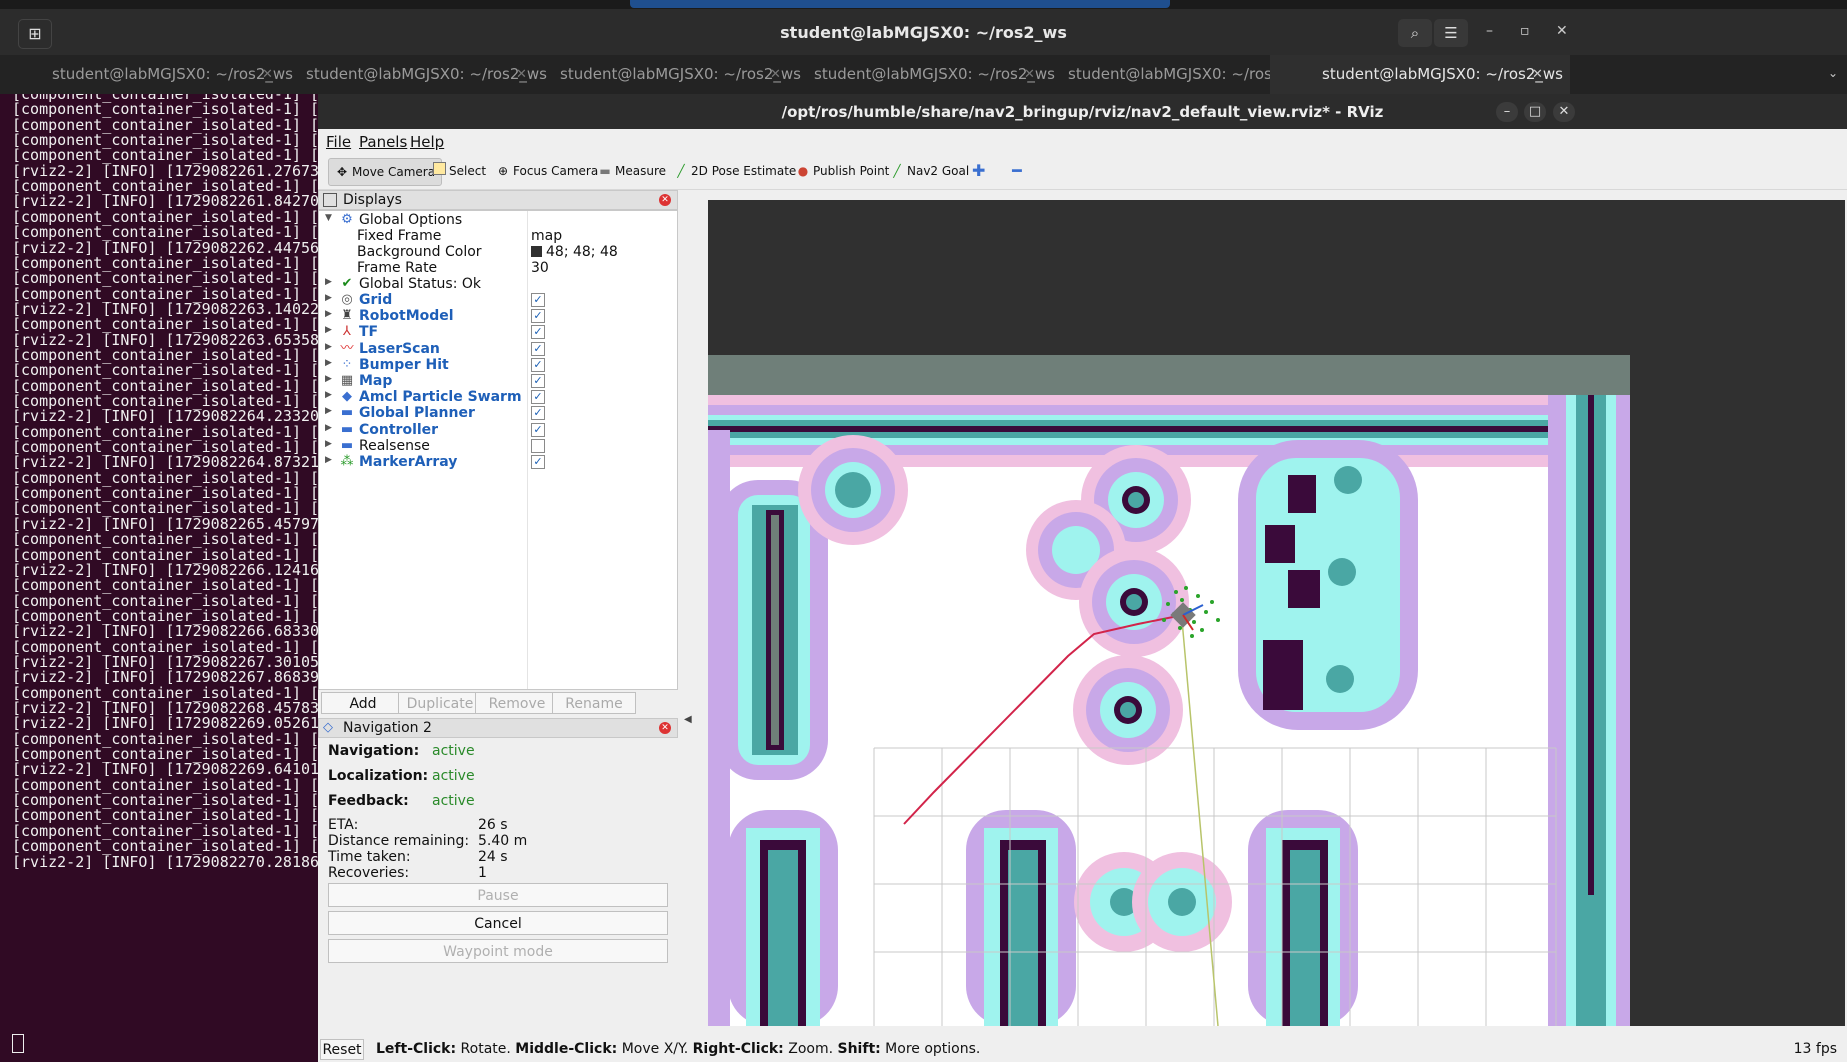 Image resolution: width=1847 pixels, height=1062 pixels. What do you see at coordinates (328, 727) in the screenshot?
I see `diamond-icon: ◇` at bounding box center [328, 727].